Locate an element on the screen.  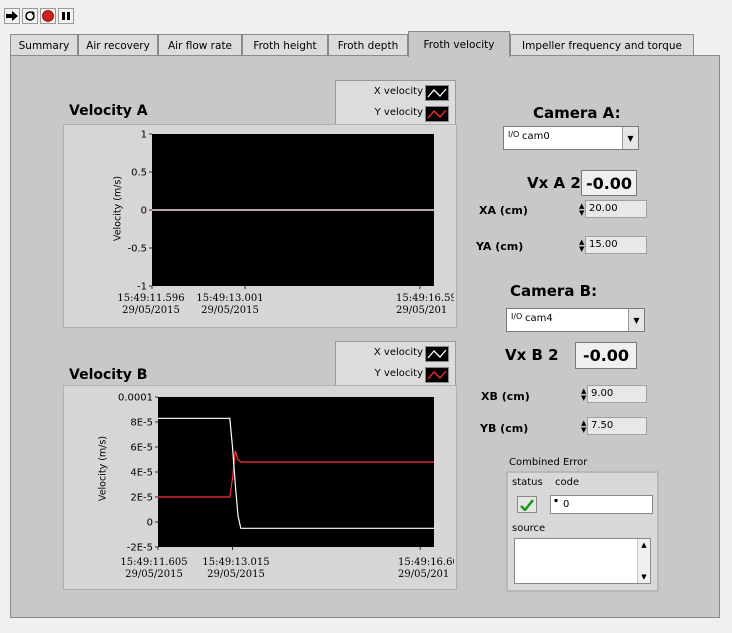
x-tick-label: 15:49:16.59 29/05/201 is located at coordinates (425, 304).